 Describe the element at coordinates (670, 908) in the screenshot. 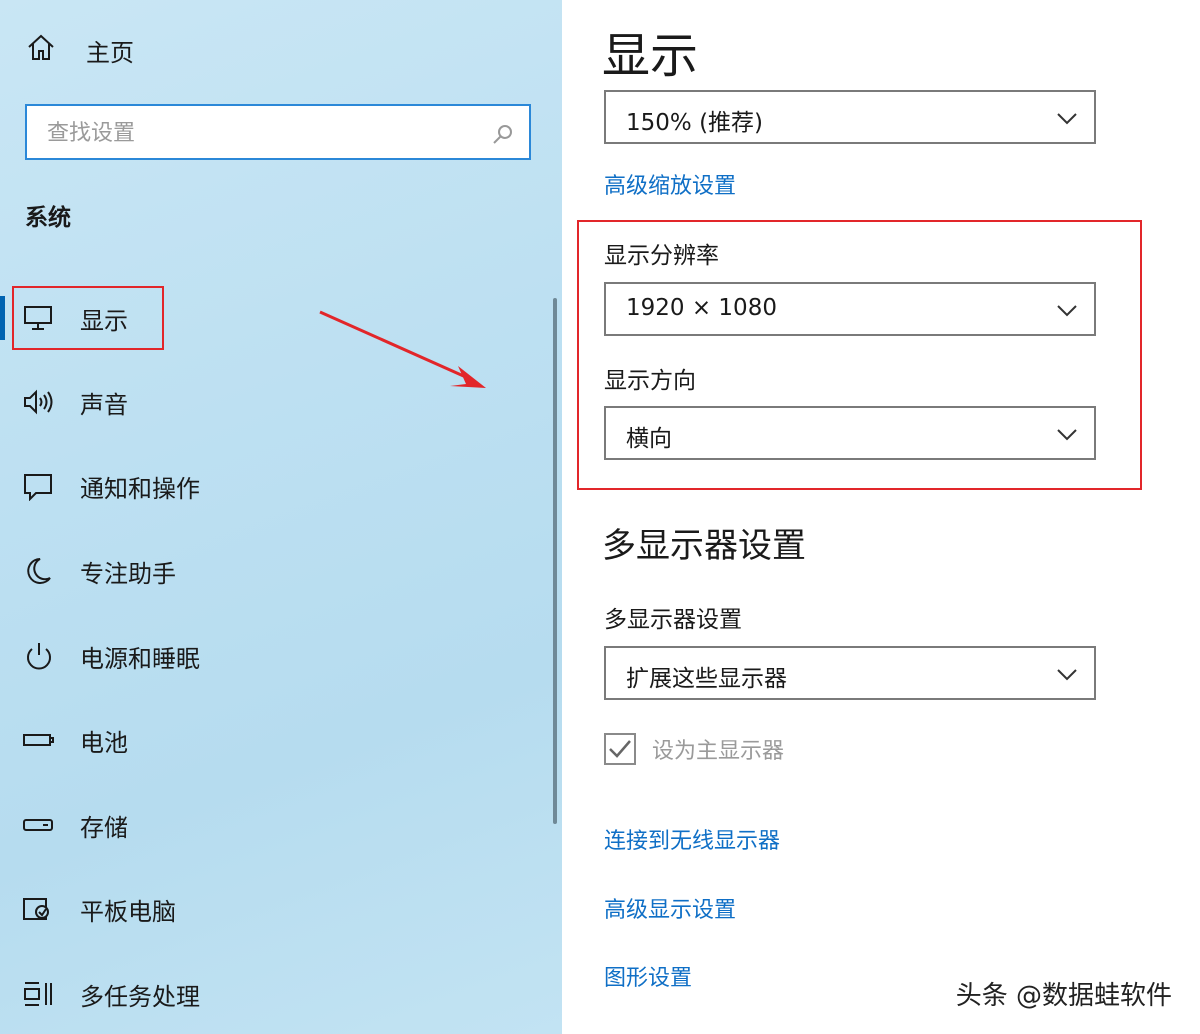

I see `advanced-display-link: 高级显示设置` at that location.